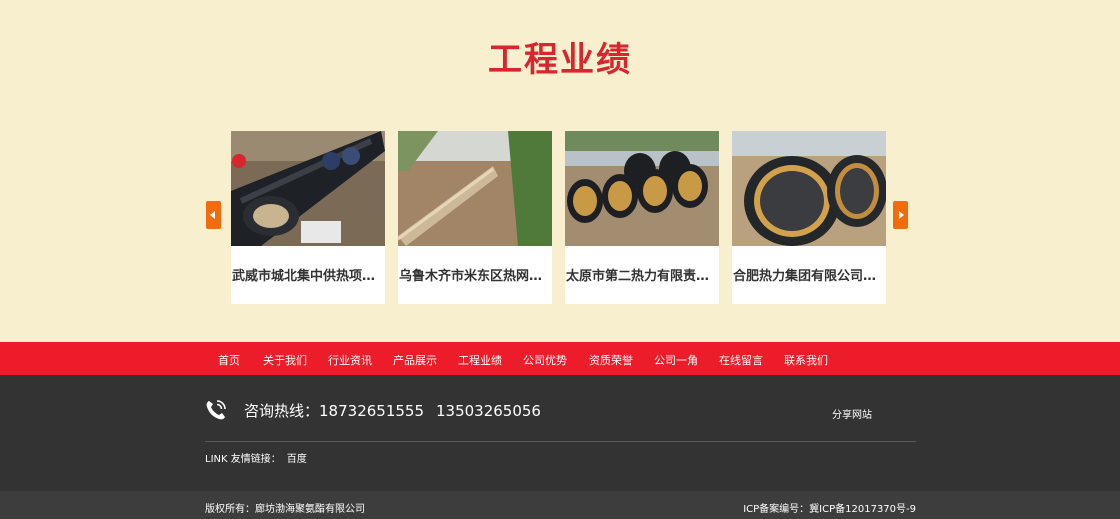  What do you see at coordinates (415, 360) in the screenshot?
I see `nav-item-products: 产品展示` at bounding box center [415, 360].